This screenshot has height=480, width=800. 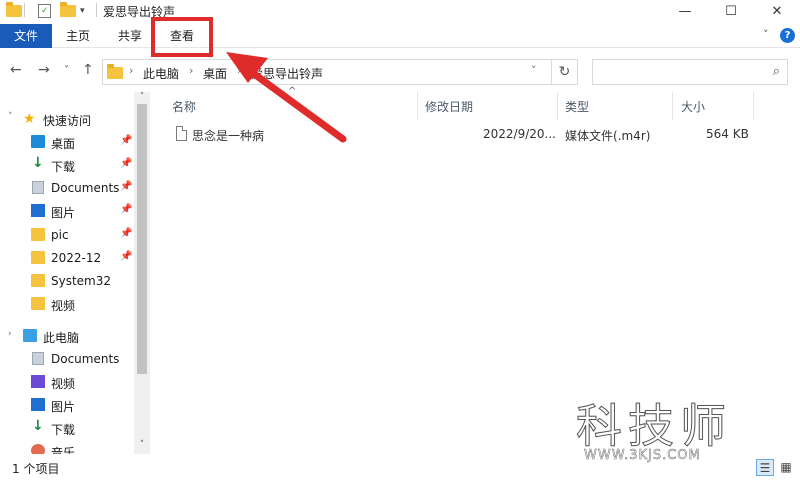 What do you see at coordinates (10, 117) in the screenshot?
I see `collapse-icon: ˅` at bounding box center [10, 117].